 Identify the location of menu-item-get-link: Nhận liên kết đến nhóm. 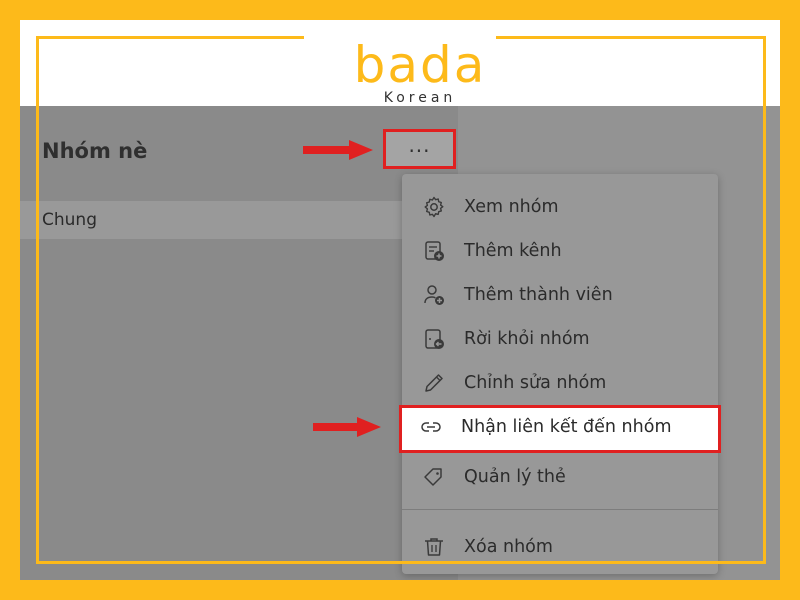
(560, 429).